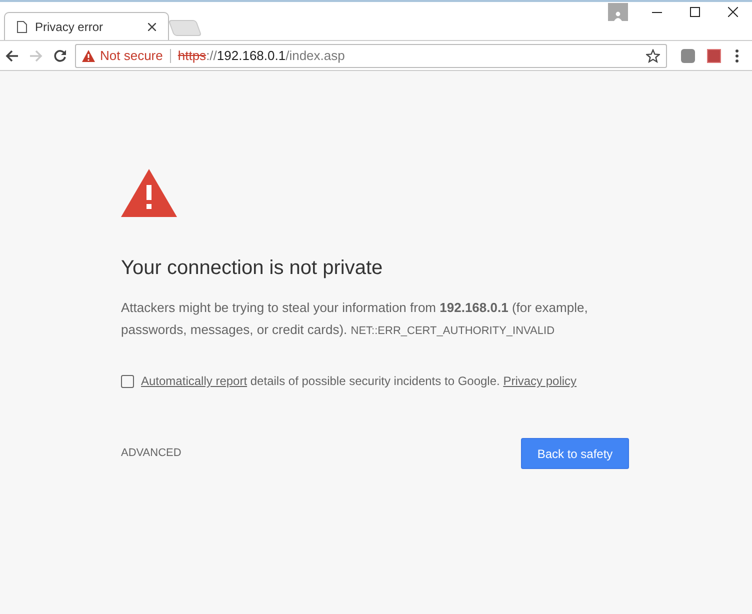 Image resolution: width=752 pixels, height=614 pixels. What do you see at coordinates (194, 381) in the screenshot?
I see `report-link: Automatically report` at bounding box center [194, 381].